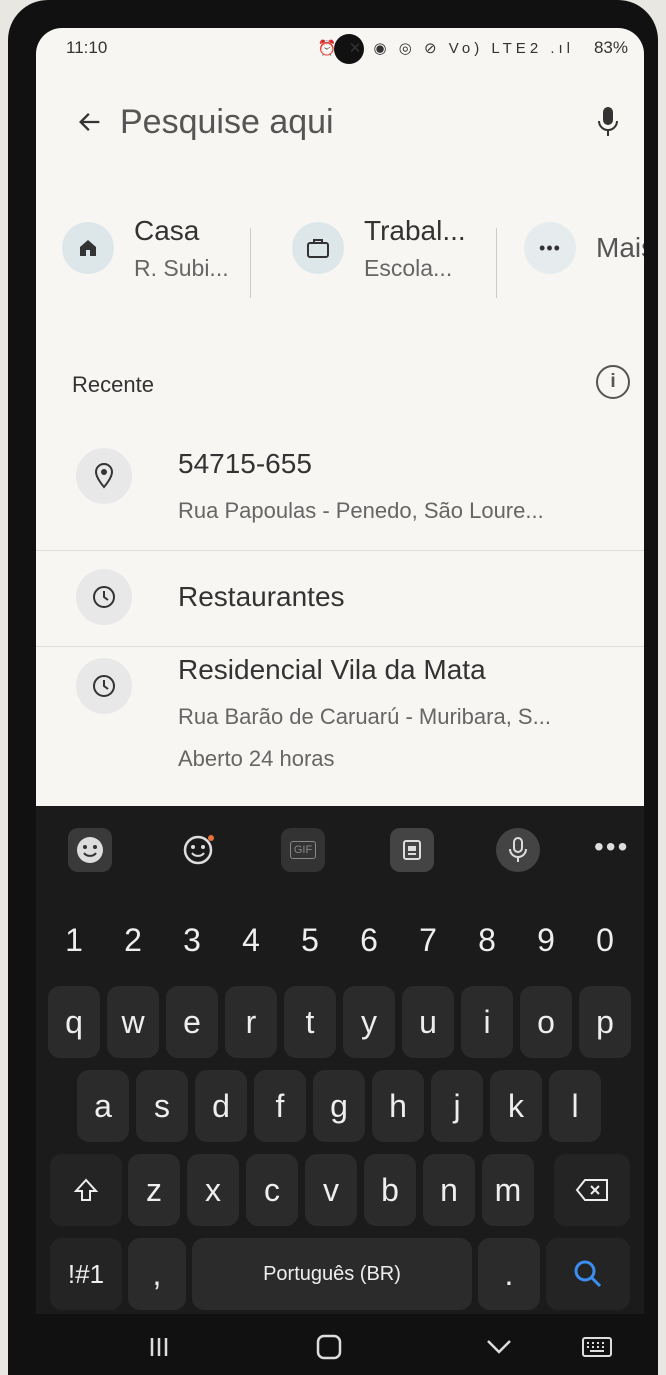 This screenshot has height=1375, width=666. I want to click on recent-section-title: Recente, so click(113, 384).